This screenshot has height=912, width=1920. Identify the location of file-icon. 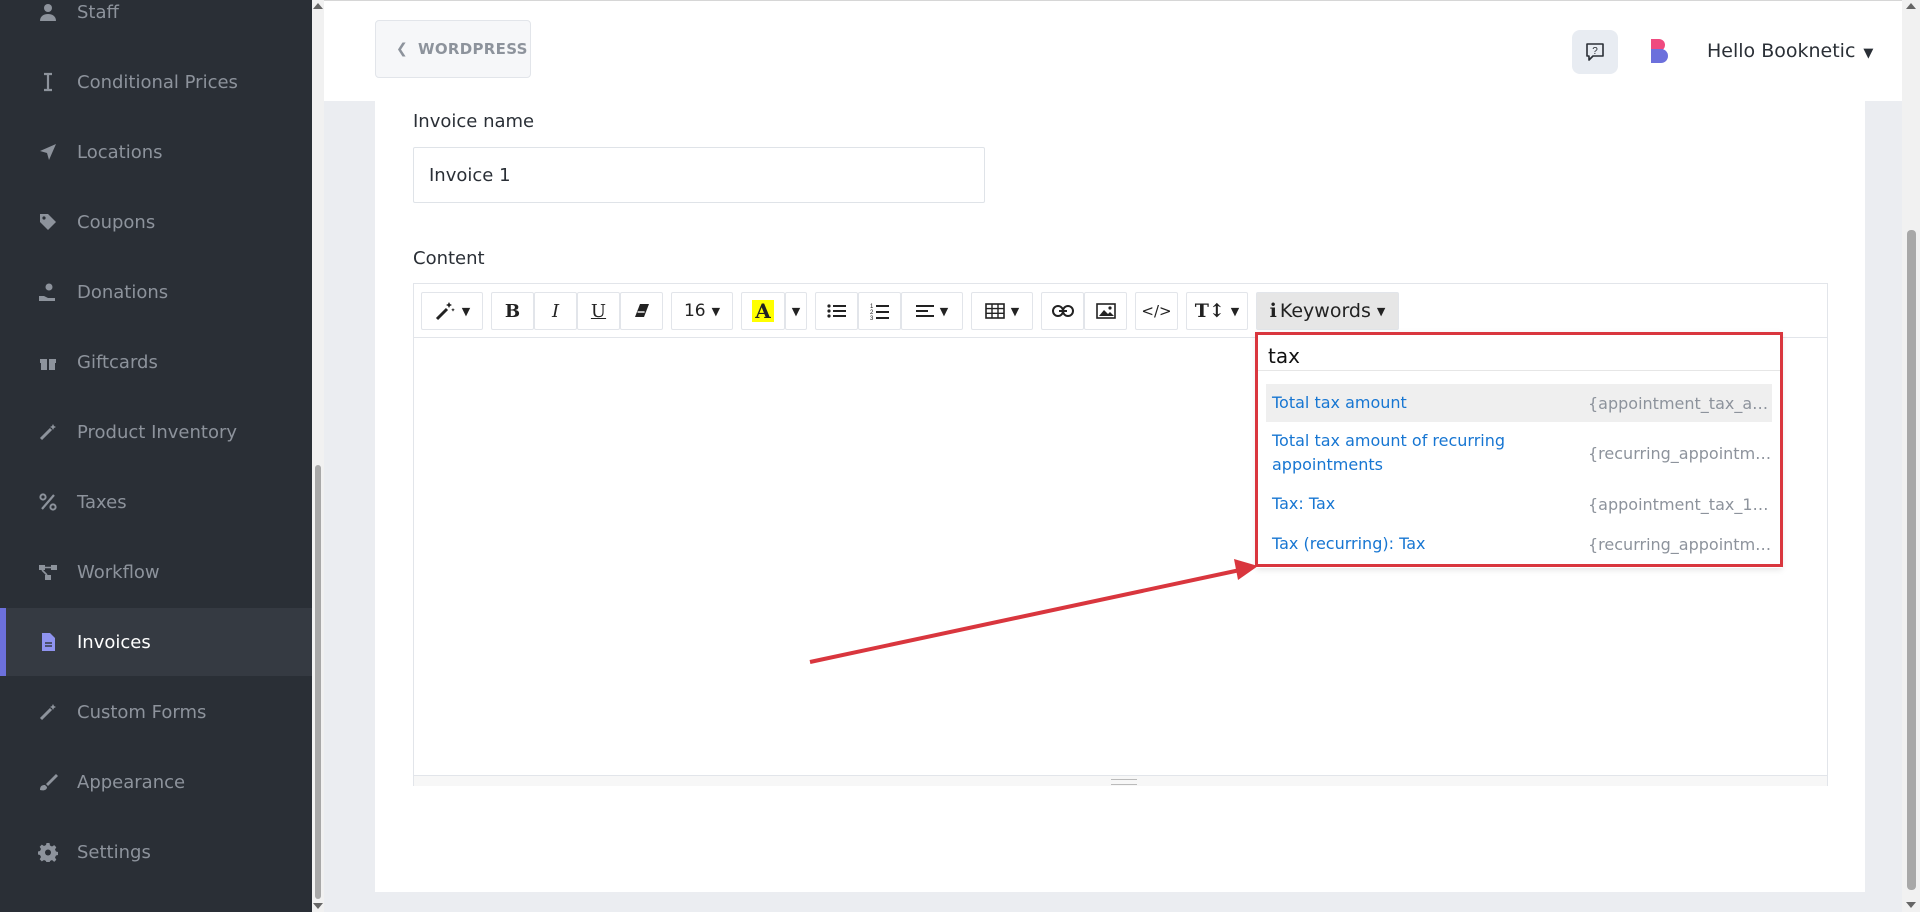
(48, 642).